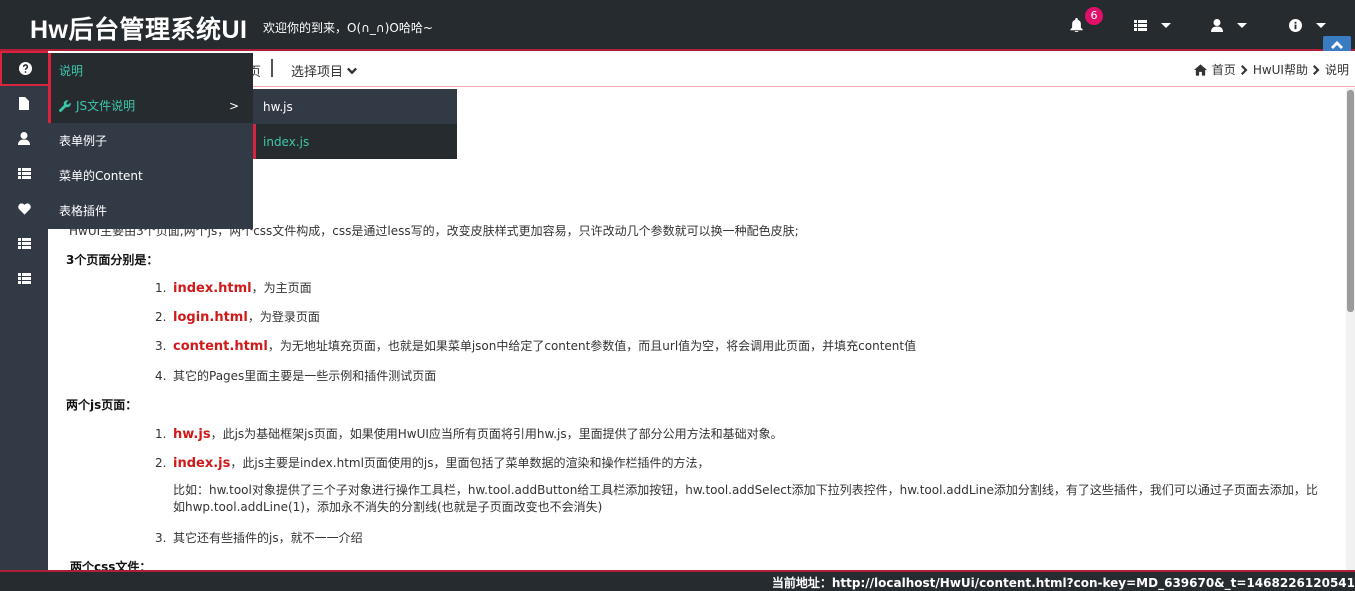 The width and height of the screenshot is (1355, 591). Describe the element at coordinates (355, 106) in the screenshot. I see `submenu-item-hw-js: hw.js` at that location.